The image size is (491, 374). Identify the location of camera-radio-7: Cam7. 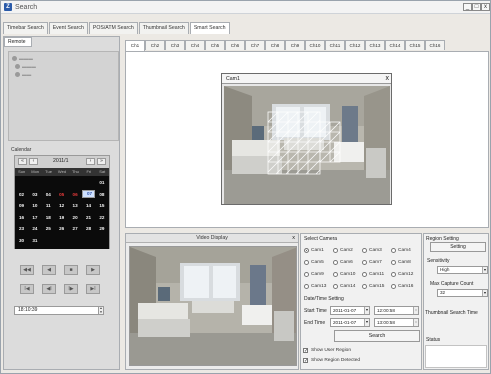
(376, 262).